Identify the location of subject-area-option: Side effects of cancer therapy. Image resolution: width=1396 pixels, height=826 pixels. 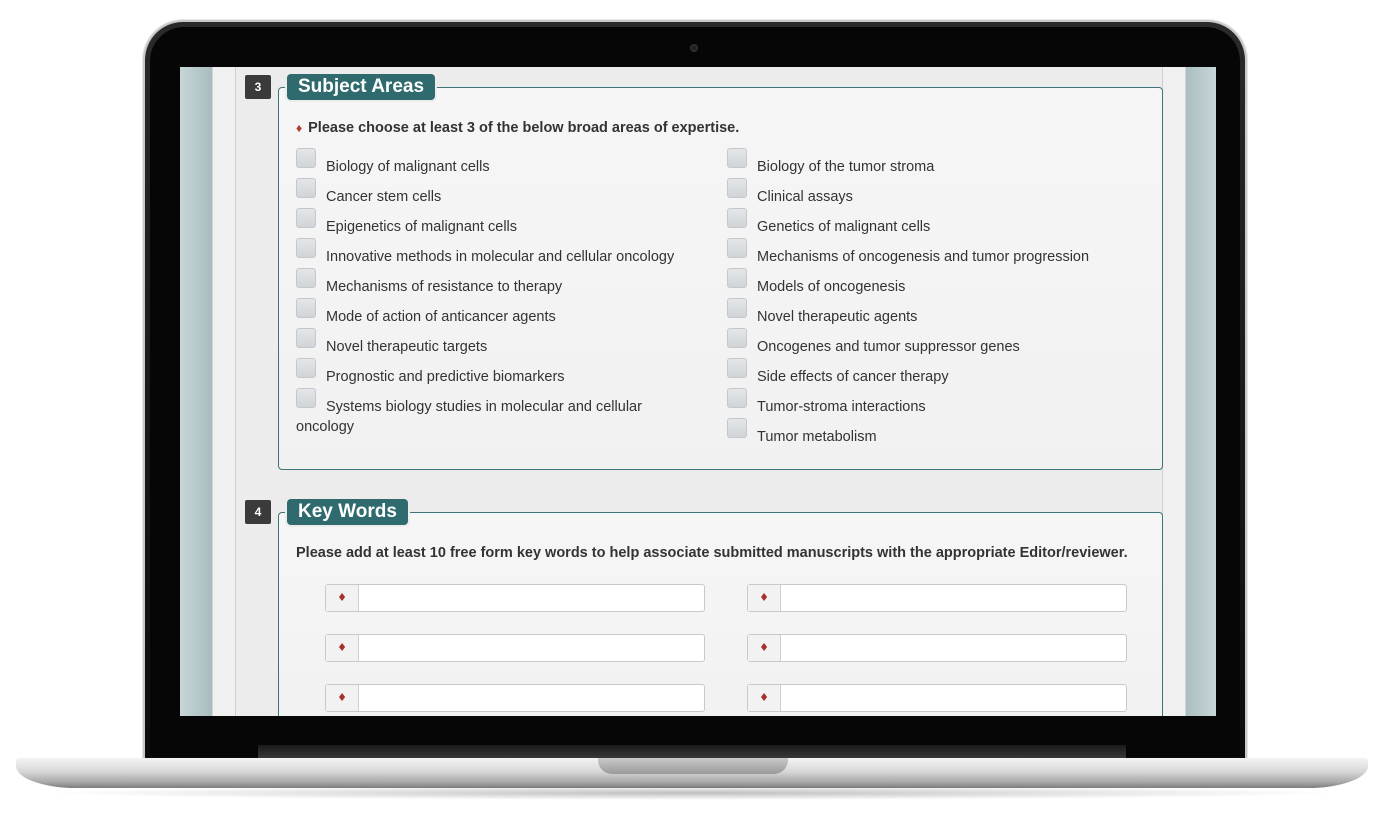
(927, 372).